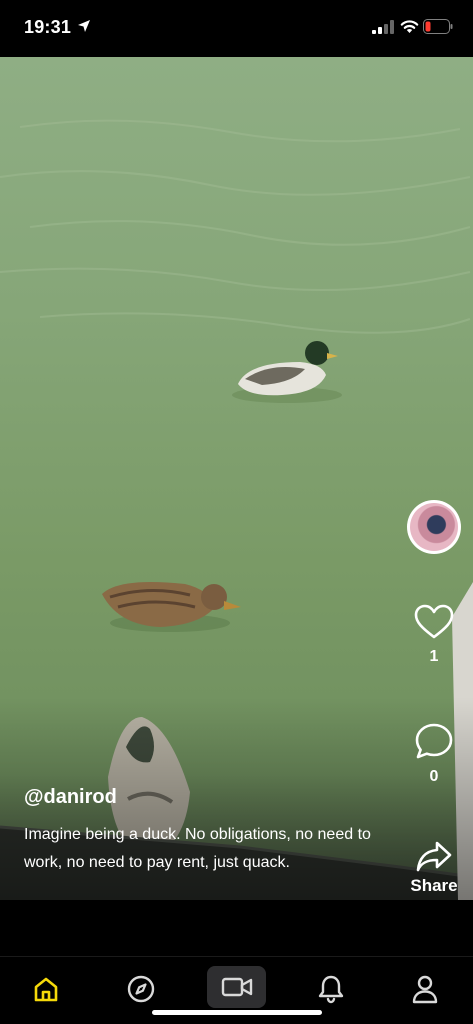 This screenshot has height=1024, width=473. Describe the element at coordinates (434, 741) in the screenshot. I see `comment-bubble-icon` at that location.